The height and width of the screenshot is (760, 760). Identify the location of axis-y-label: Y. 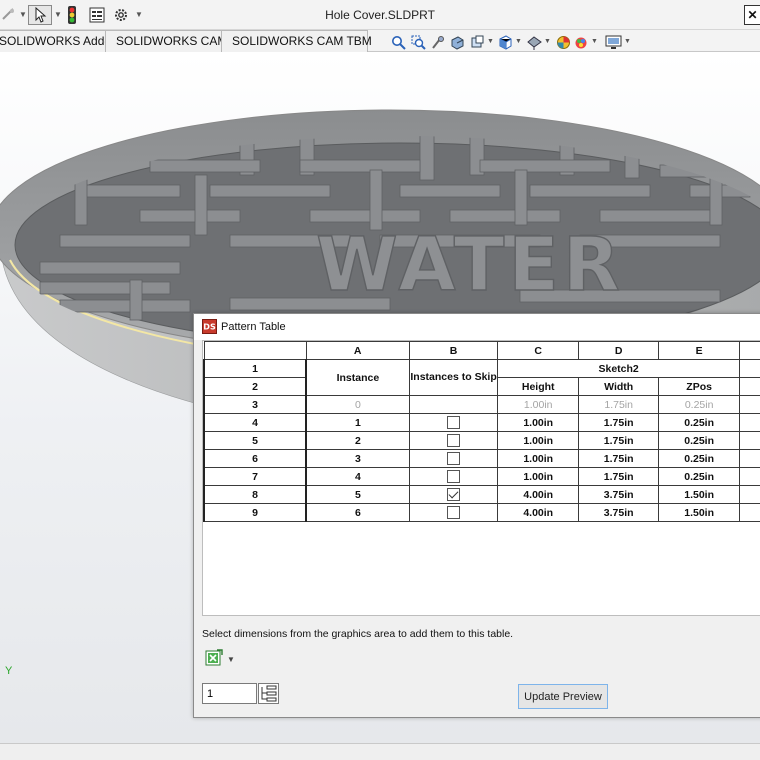
(9, 671).